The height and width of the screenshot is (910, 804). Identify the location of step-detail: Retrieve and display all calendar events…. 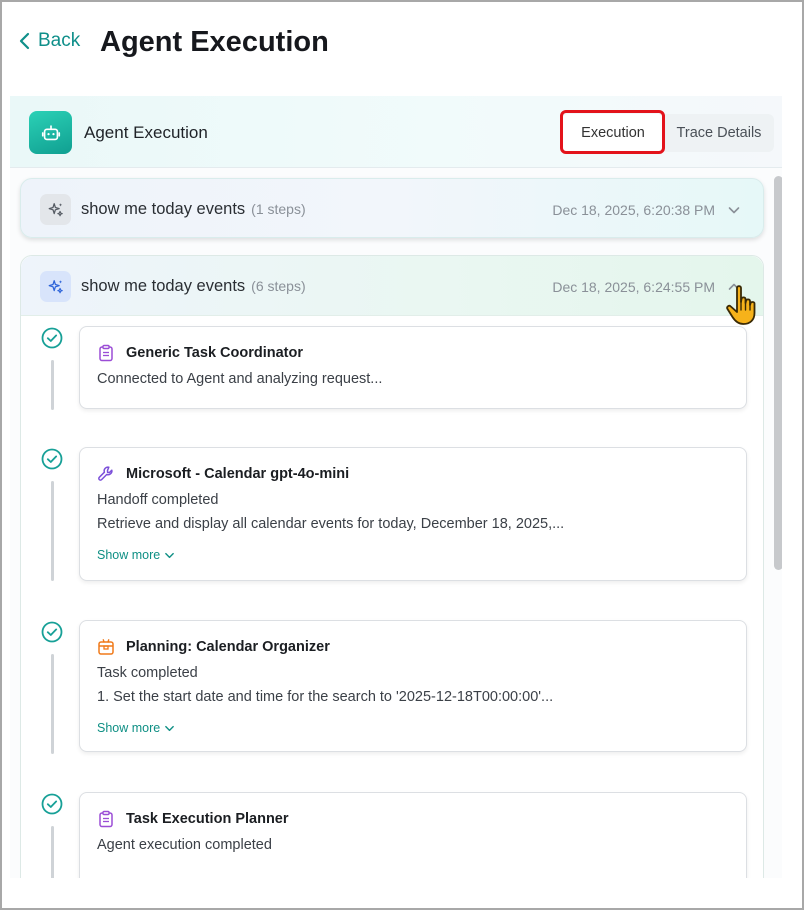
(331, 524).